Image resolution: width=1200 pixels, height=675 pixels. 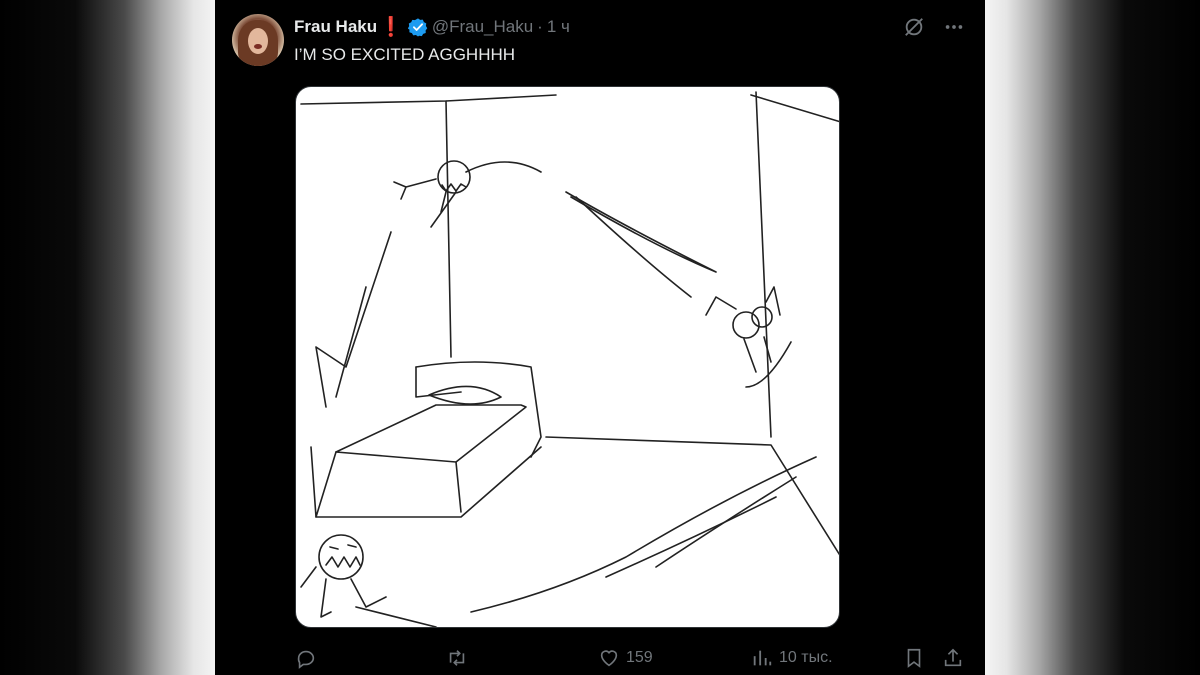 What do you see at coordinates (558, 27) in the screenshot?
I see `tweet-timestamp: 1 ч` at bounding box center [558, 27].